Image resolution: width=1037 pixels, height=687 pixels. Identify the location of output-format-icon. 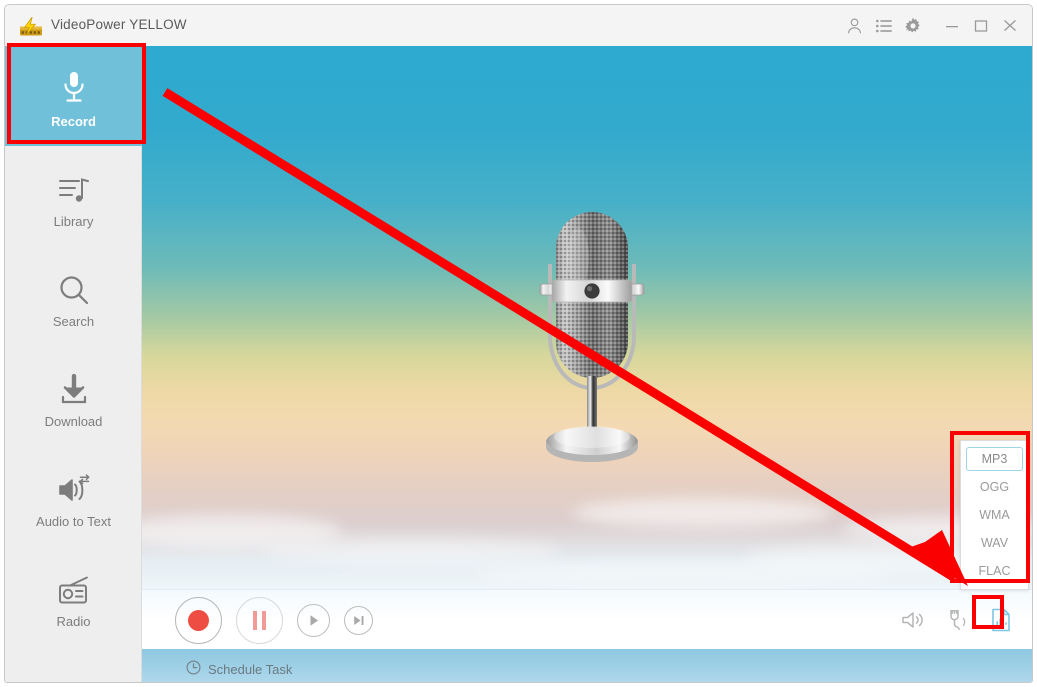
(1001, 620).